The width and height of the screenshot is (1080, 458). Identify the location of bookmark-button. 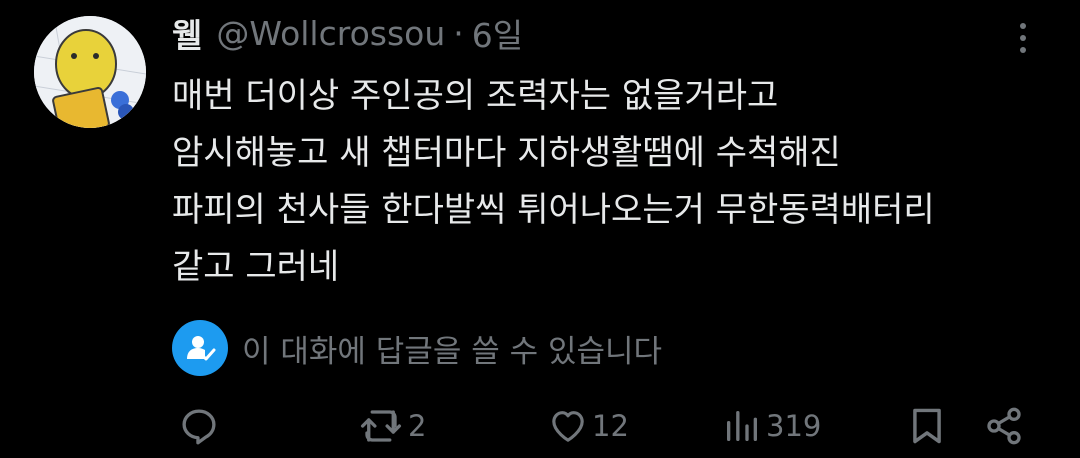
(927, 426).